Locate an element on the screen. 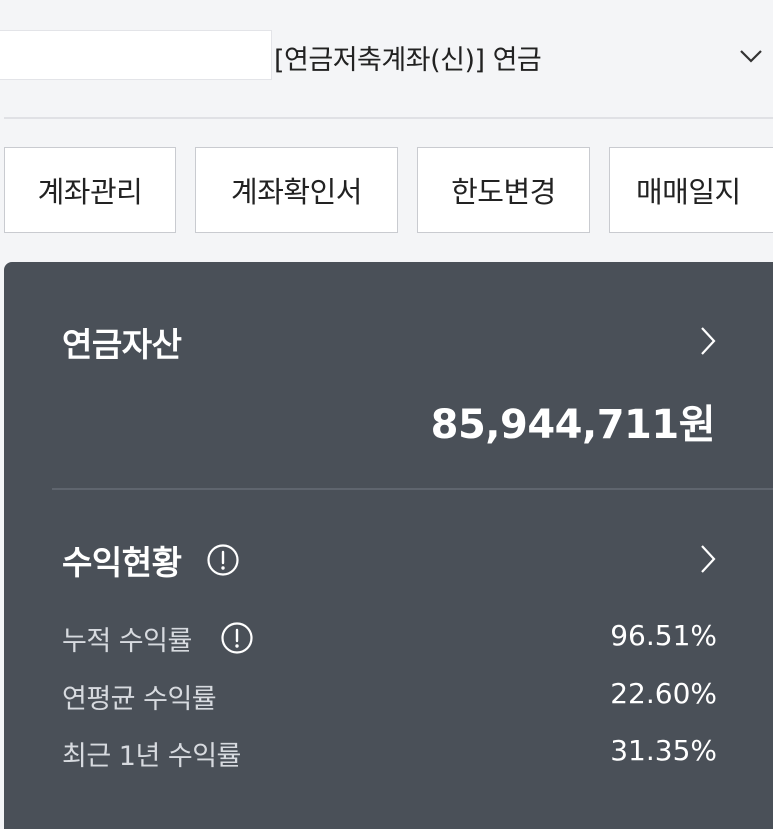 The width and height of the screenshot is (773, 829). stat-row-cumulative: 누적 수익률 96.51% is located at coordinates (389, 639).